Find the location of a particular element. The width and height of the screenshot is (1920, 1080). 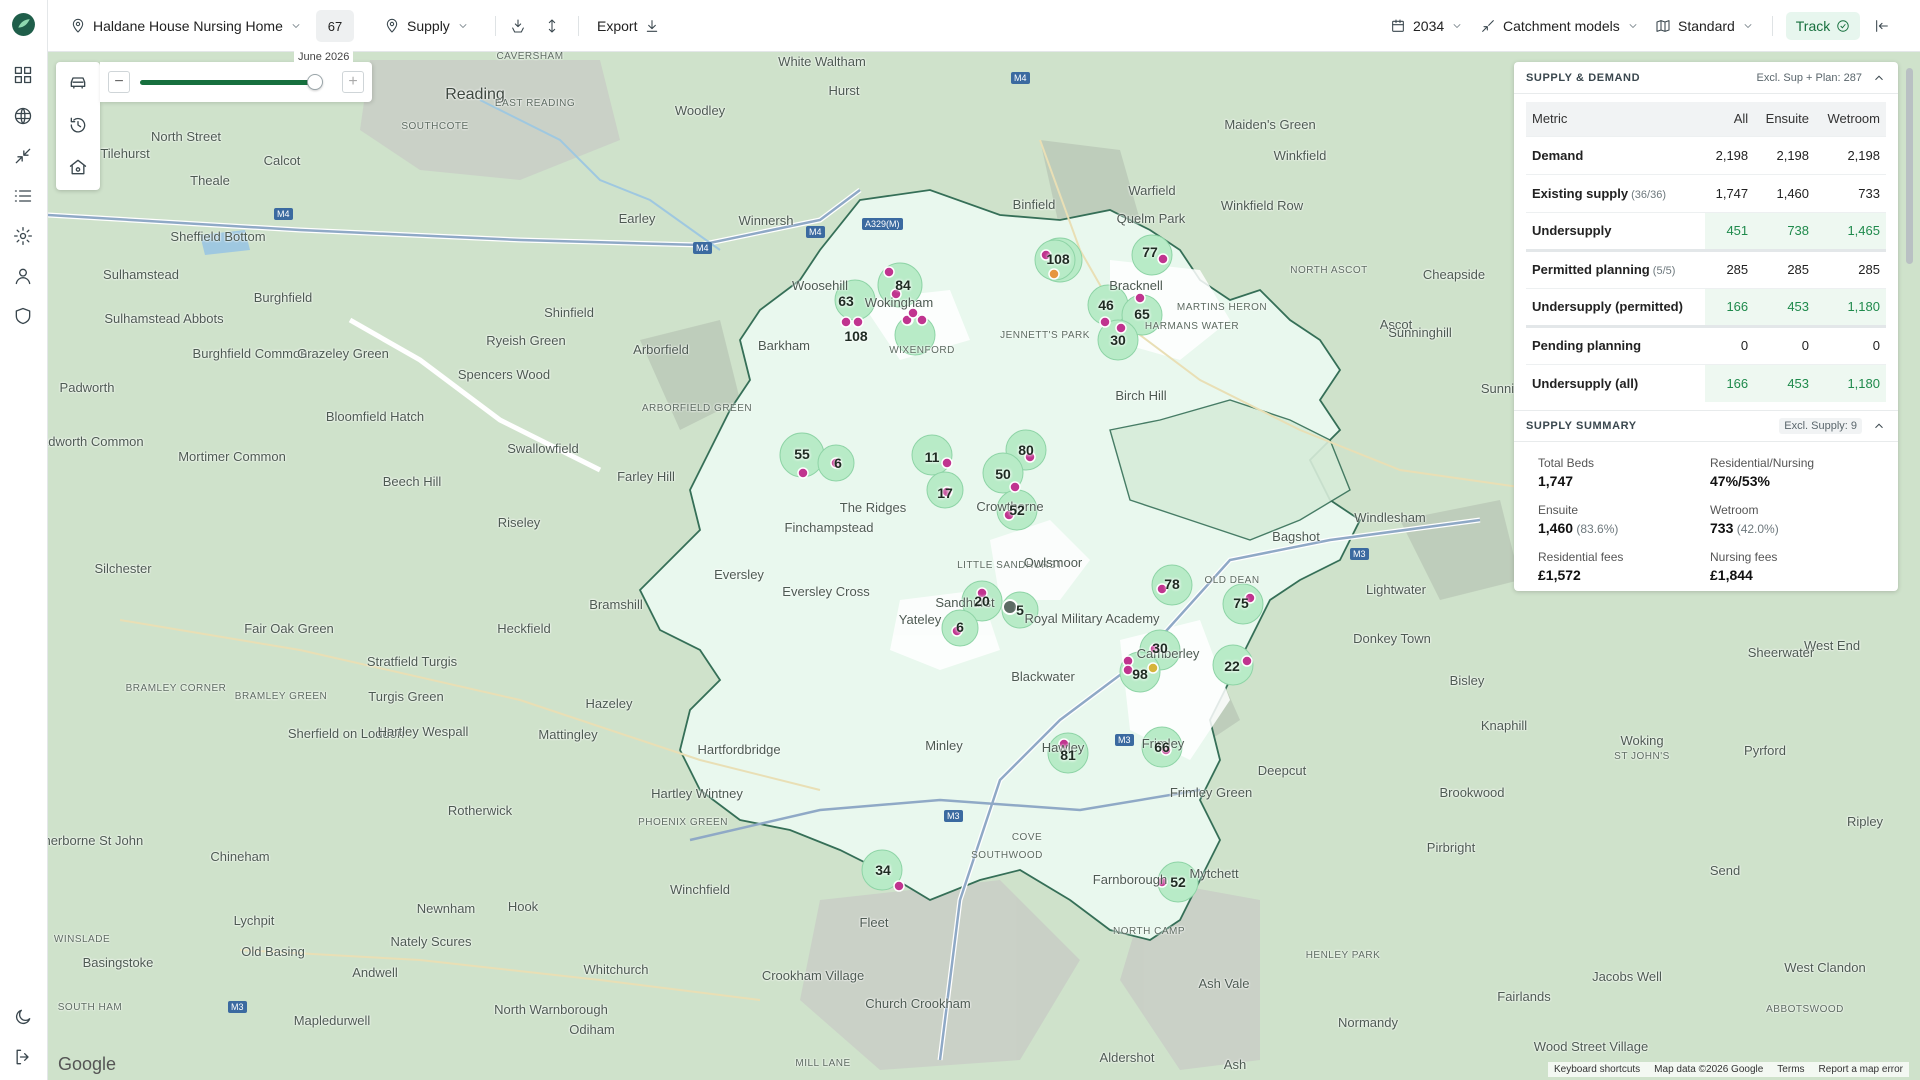

list-icon is located at coordinates (23, 196).